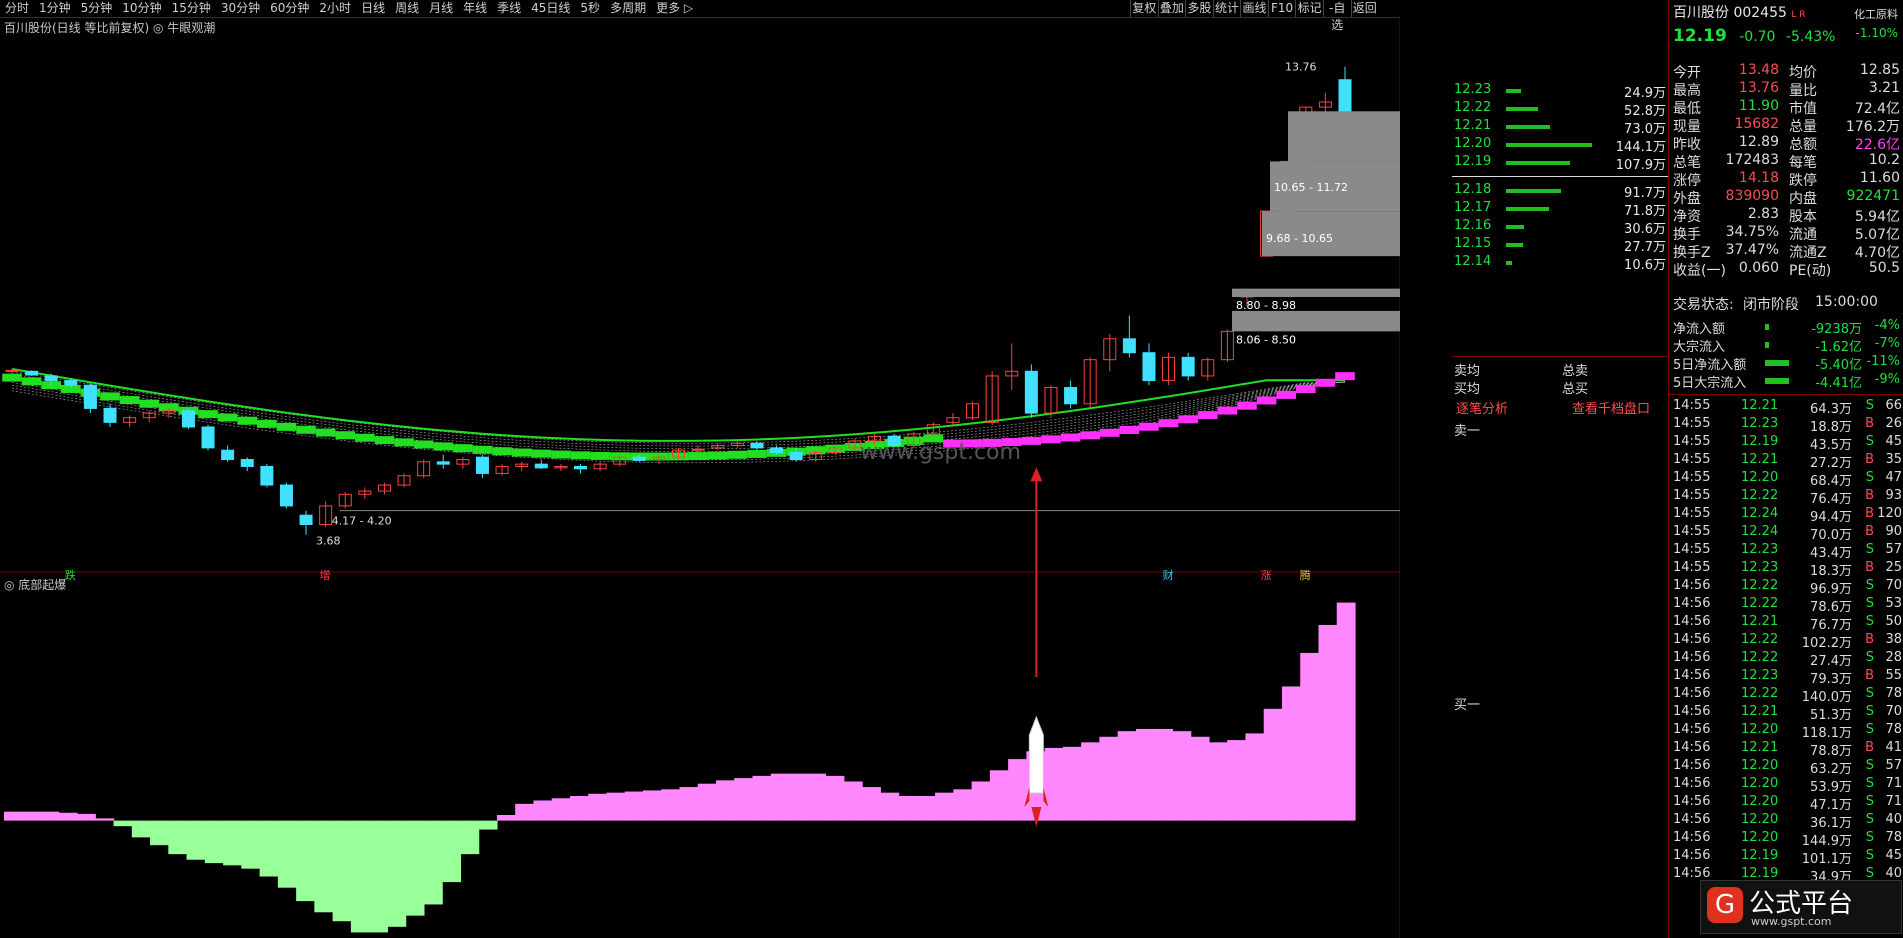 Image resolution: width=1903 pixels, height=938 pixels. What do you see at coordinates (1364, 8) in the screenshot?
I see `toolbar-button-8: 返回` at bounding box center [1364, 8].